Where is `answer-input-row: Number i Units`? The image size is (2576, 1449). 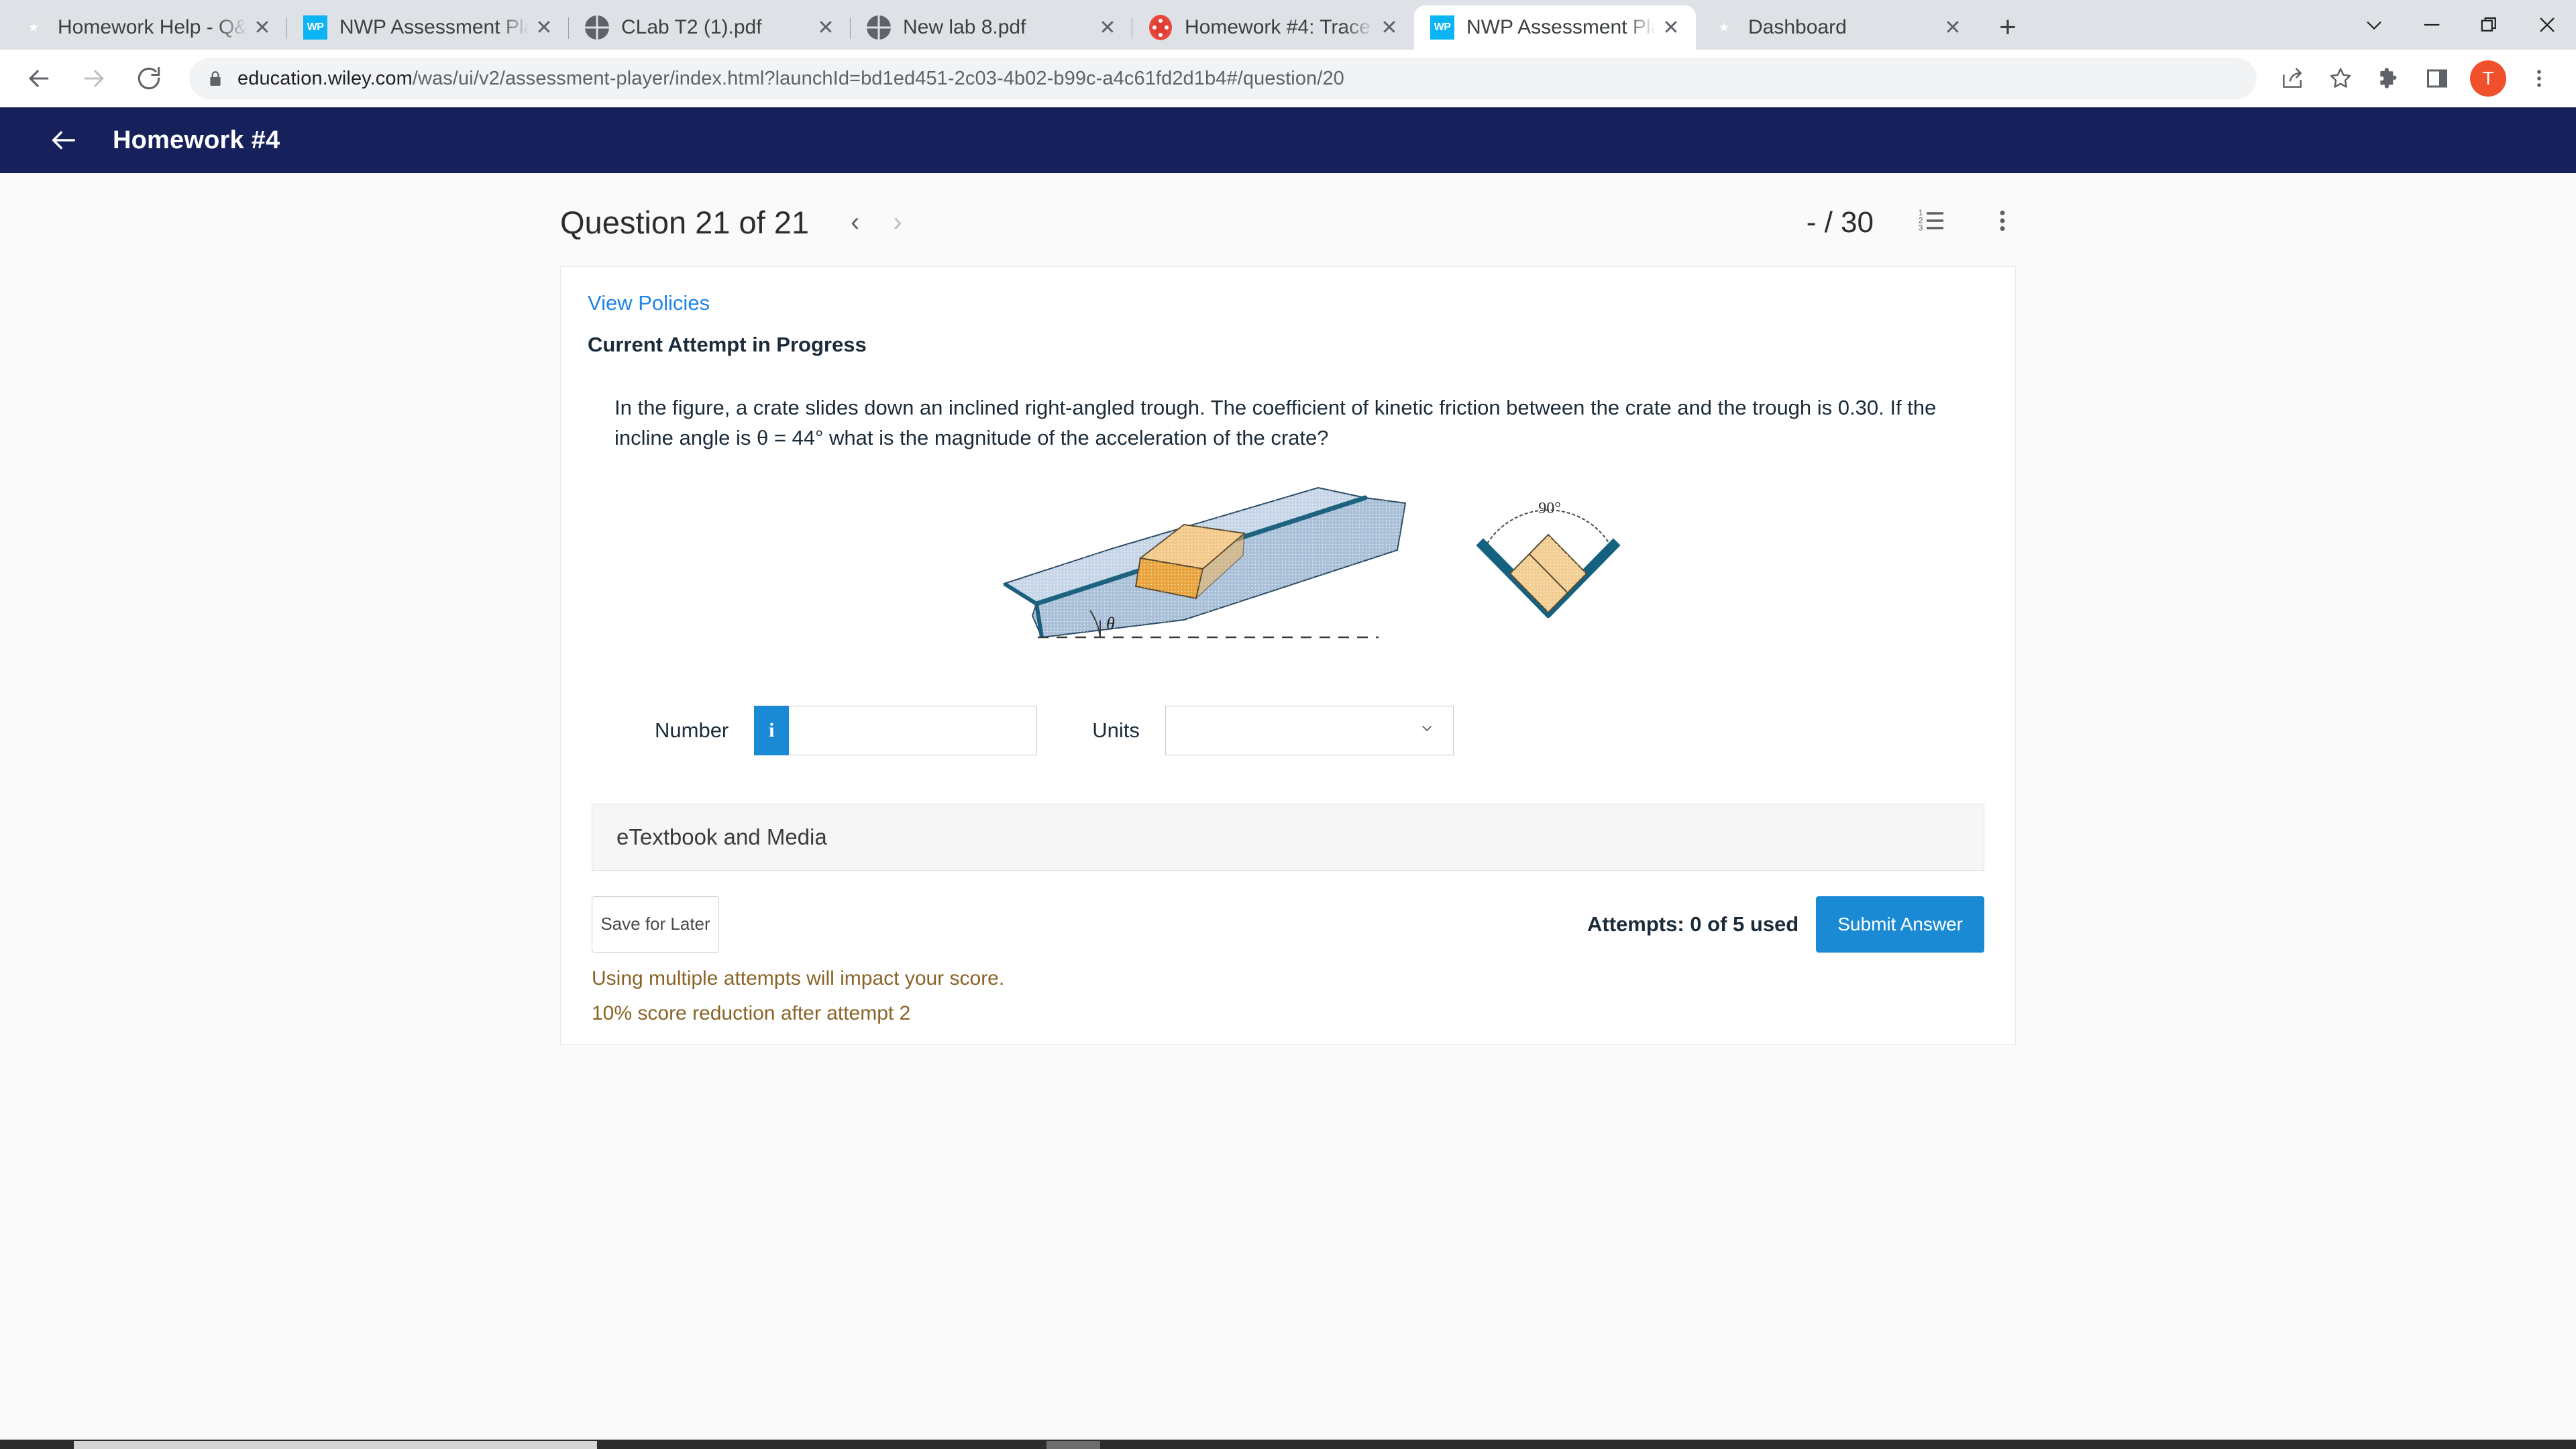
answer-input-row: Number i Units is located at coordinates (1298, 713).